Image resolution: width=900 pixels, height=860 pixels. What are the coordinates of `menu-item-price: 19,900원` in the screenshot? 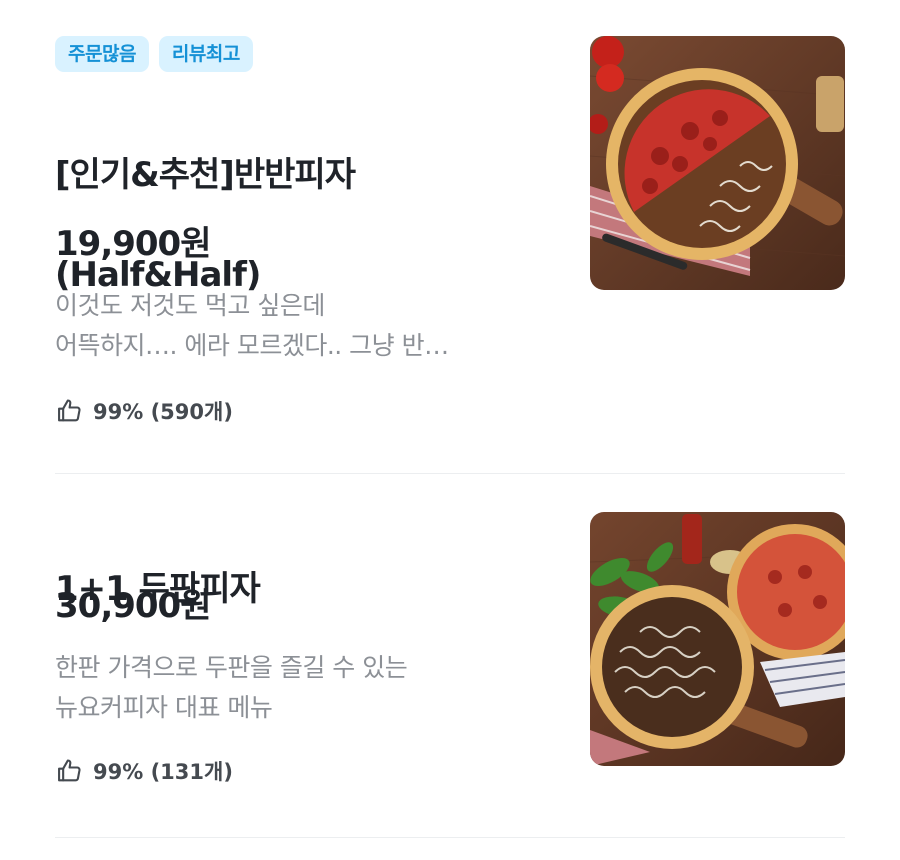 It's located at (133, 244).